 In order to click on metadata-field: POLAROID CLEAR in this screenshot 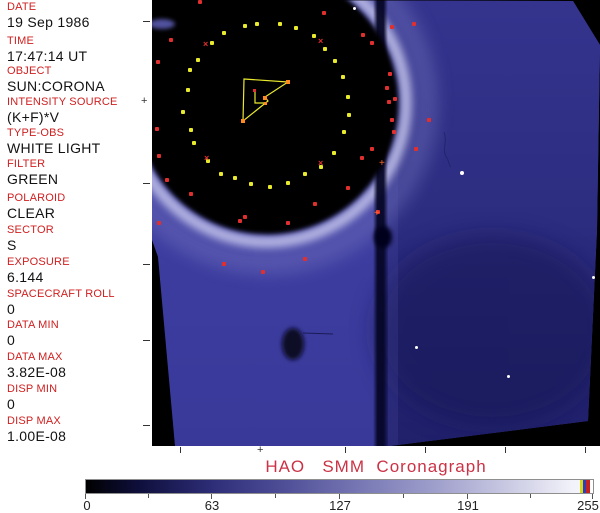, I will do `click(36, 206)`.